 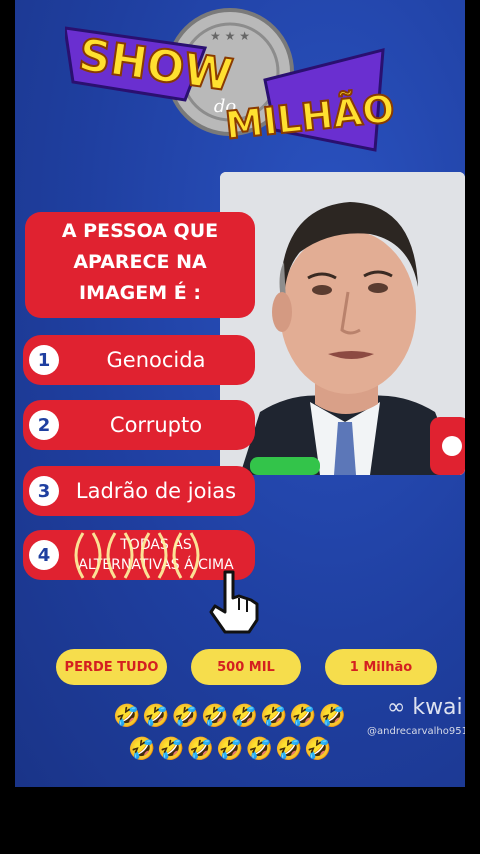 I want to click on kwai-watermark: ∞ kwai, so click(x=425, y=707).